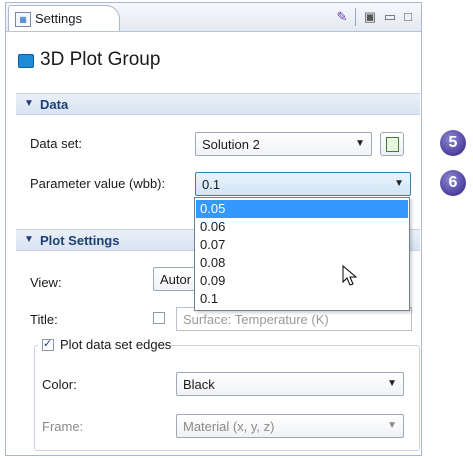  Describe the element at coordinates (54, 104) in the screenshot. I see `section-title: Data` at that location.